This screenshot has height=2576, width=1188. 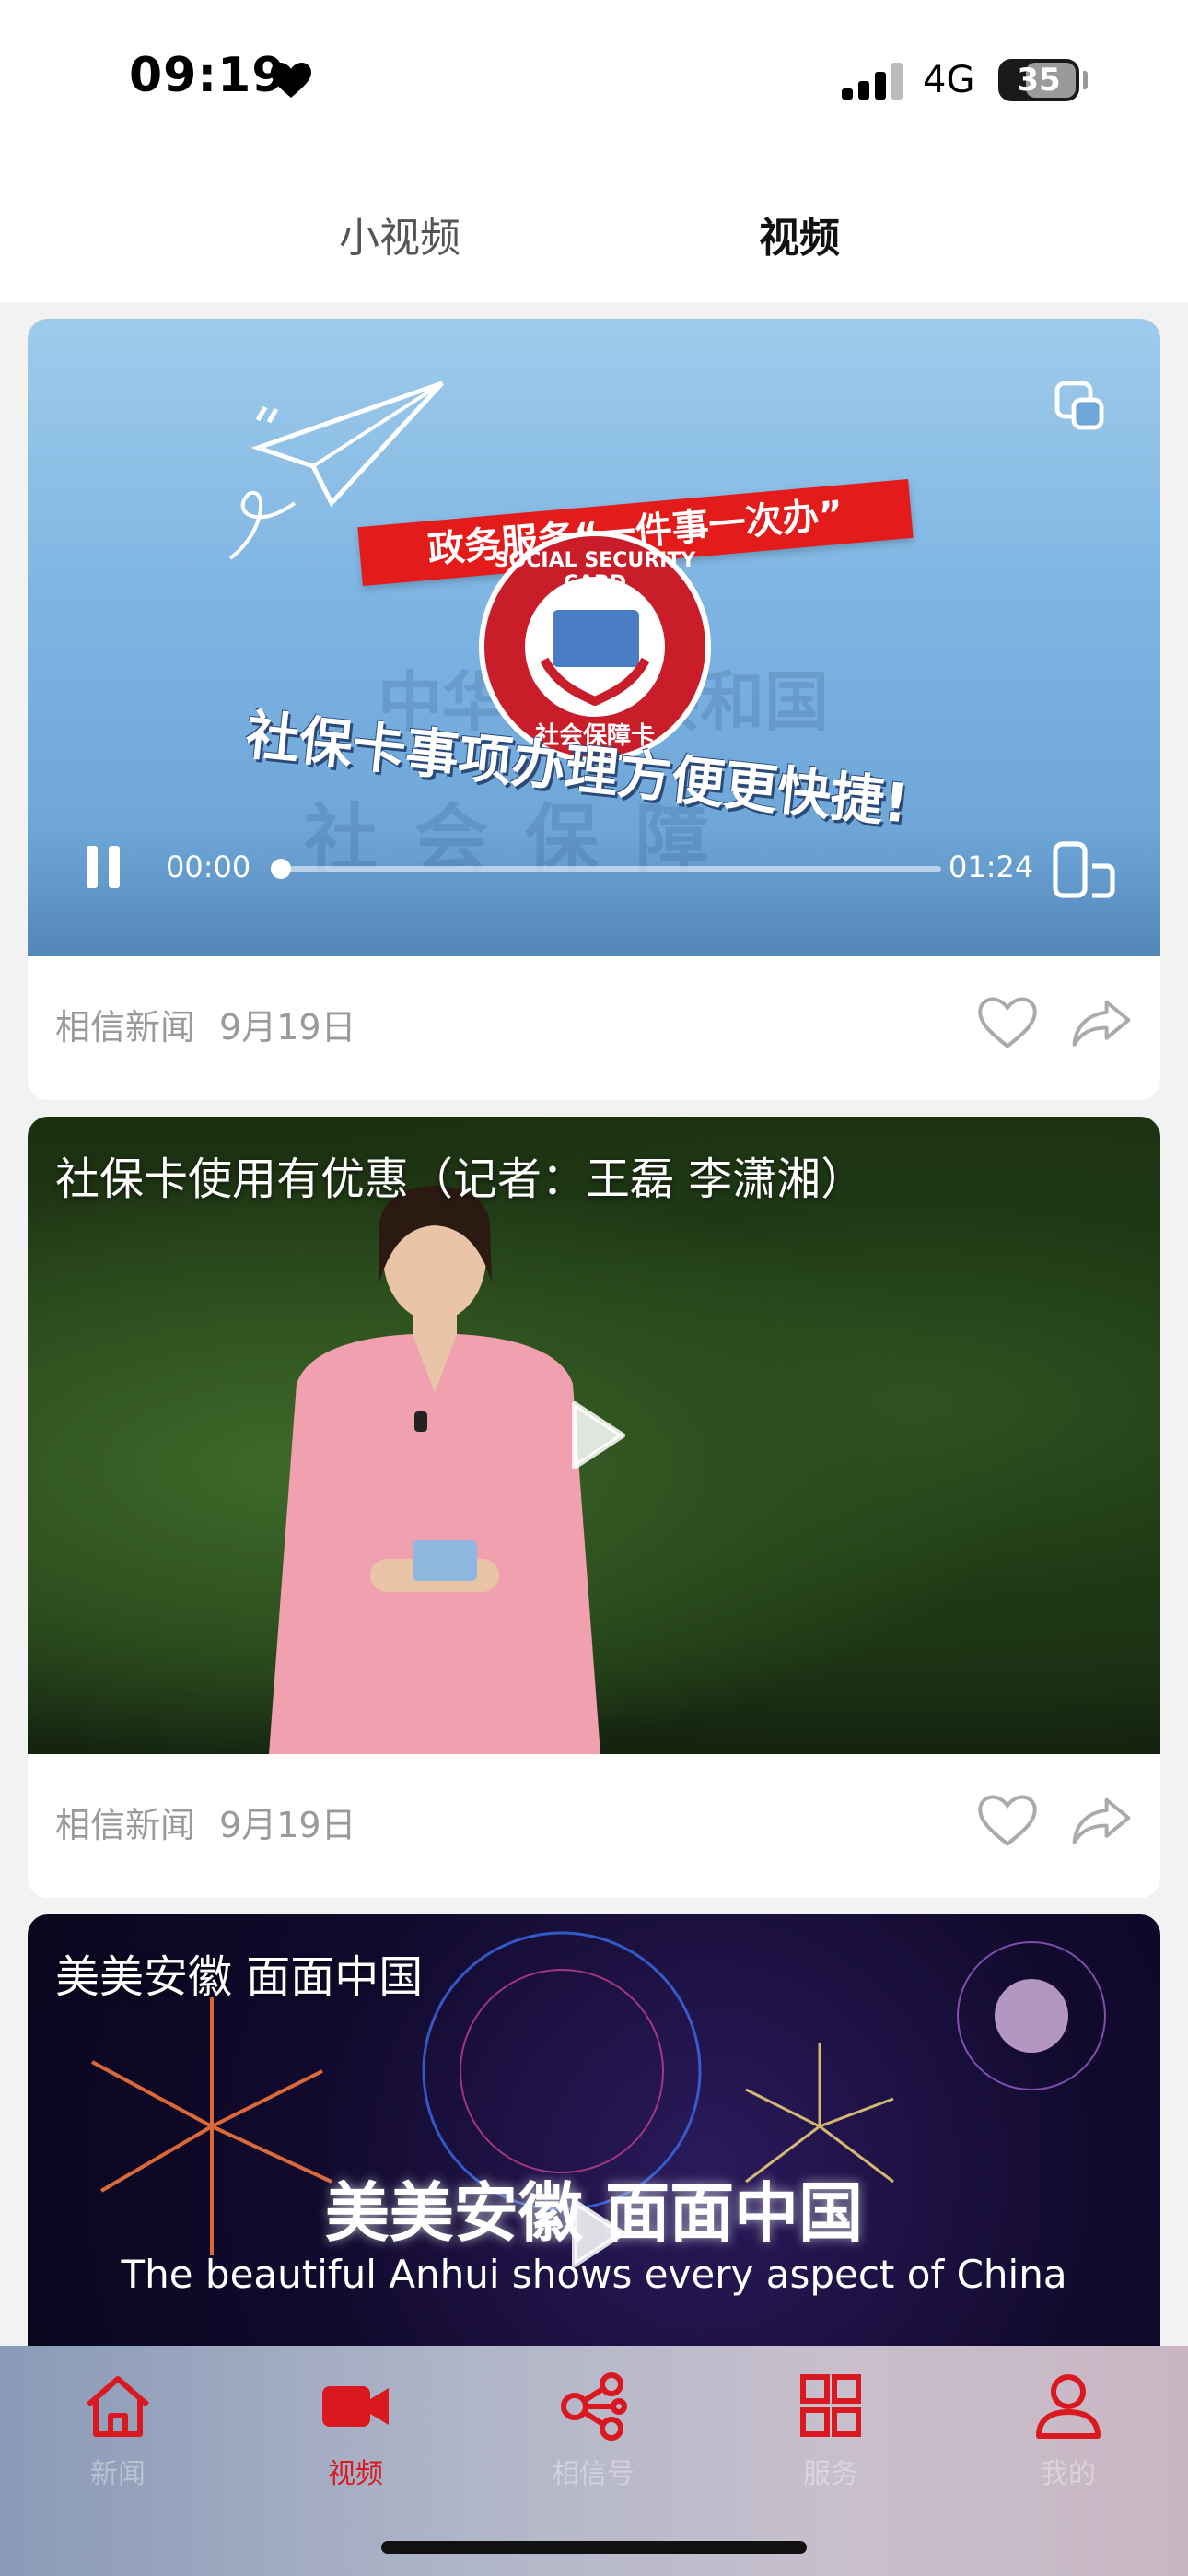 What do you see at coordinates (594, 2547) in the screenshot?
I see `home-indicator` at bounding box center [594, 2547].